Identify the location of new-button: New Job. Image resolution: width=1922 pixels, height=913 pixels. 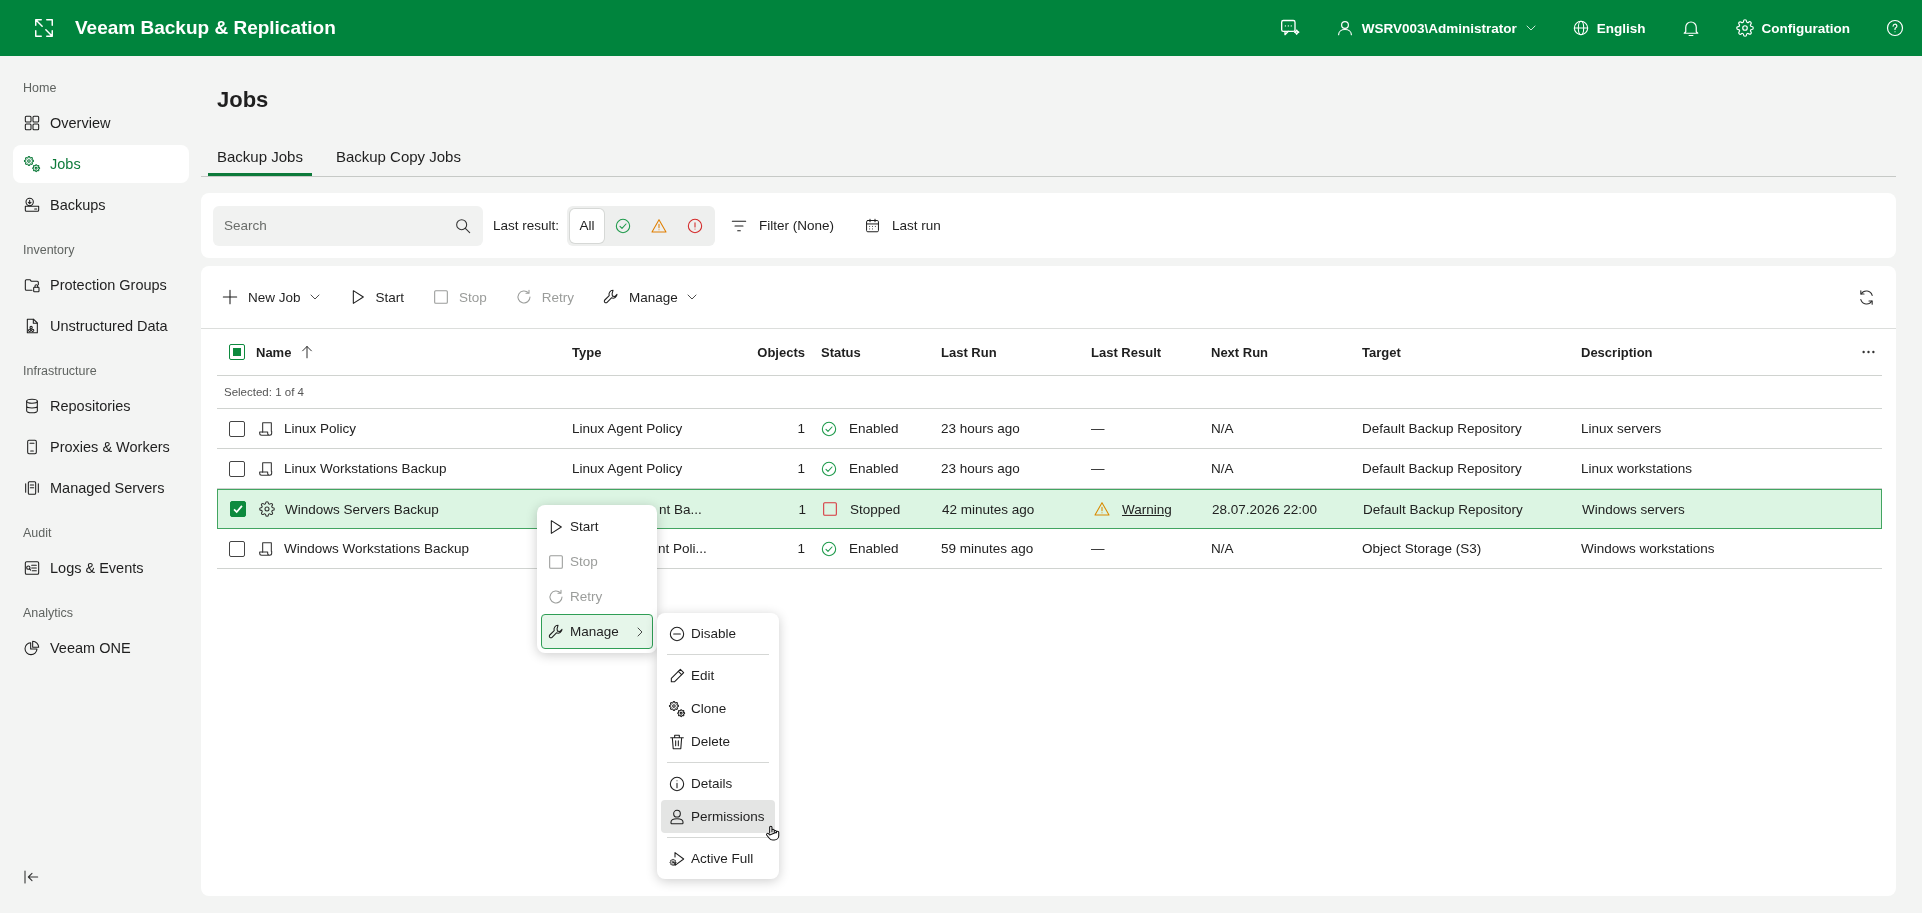
(271, 297).